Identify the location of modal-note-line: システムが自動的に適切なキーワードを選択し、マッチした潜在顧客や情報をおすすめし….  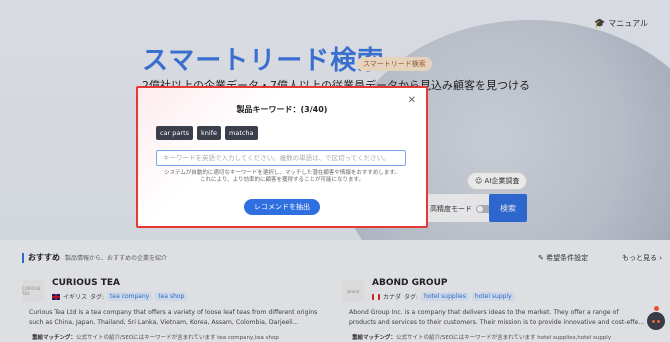
(282, 173).